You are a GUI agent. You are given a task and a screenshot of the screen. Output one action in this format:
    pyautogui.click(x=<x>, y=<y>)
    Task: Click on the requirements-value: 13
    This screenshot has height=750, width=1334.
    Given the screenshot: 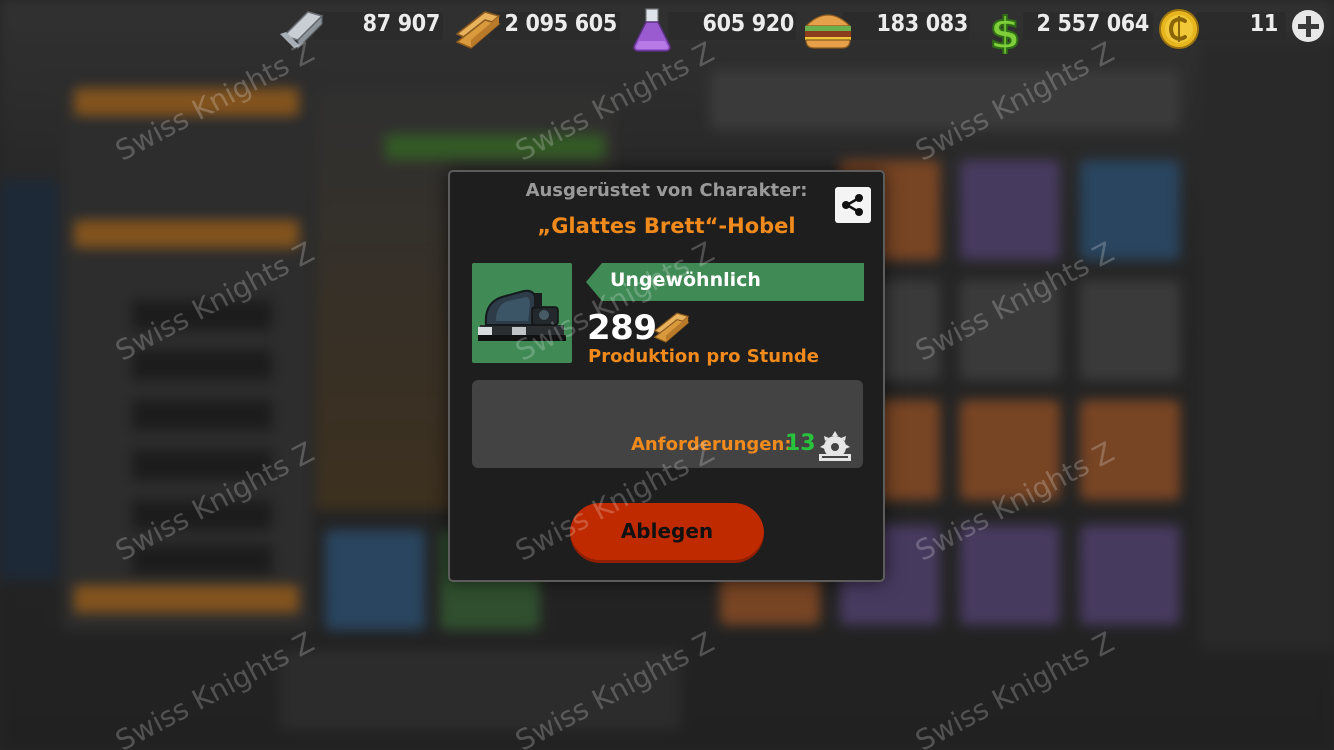 What is the action you would take?
    pyautogui.click(x=800, y=443)
    